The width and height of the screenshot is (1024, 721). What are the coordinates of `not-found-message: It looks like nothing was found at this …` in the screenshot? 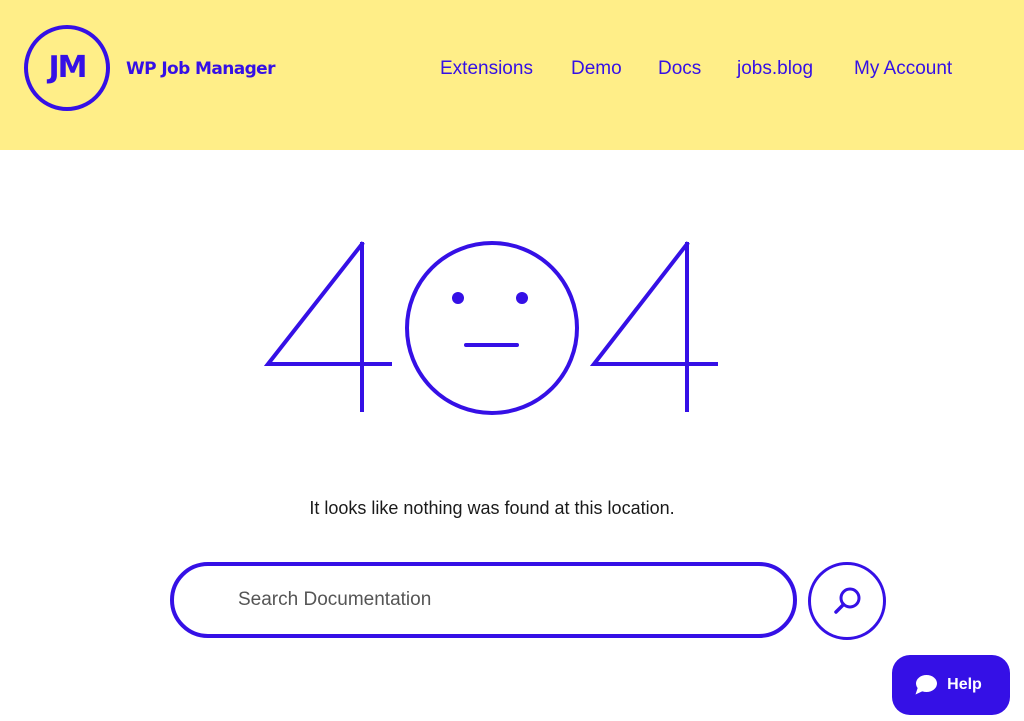 It's located at (492, 508).